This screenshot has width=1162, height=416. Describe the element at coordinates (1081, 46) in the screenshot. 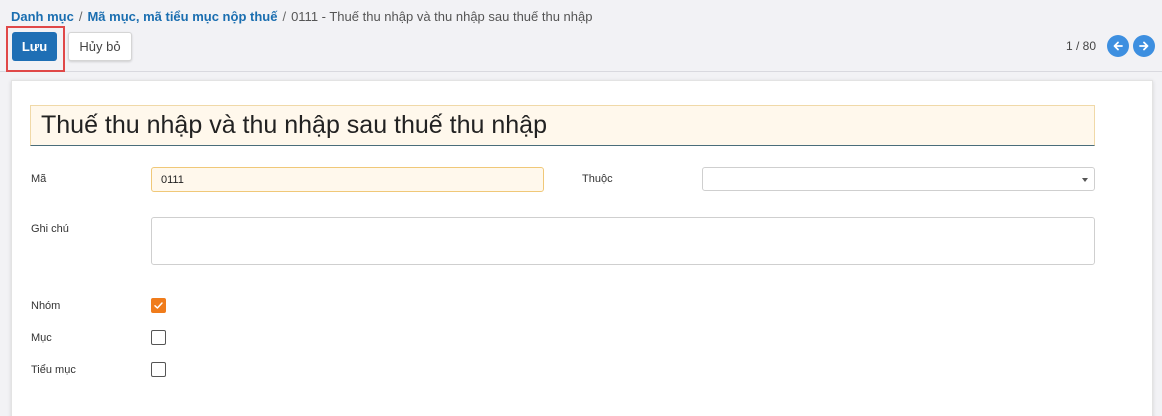

I see `pager-counter: 1 / 80` at that location.